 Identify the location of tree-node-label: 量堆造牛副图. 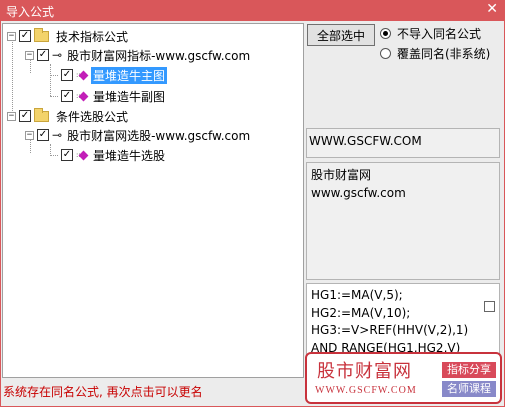
(129, 96).